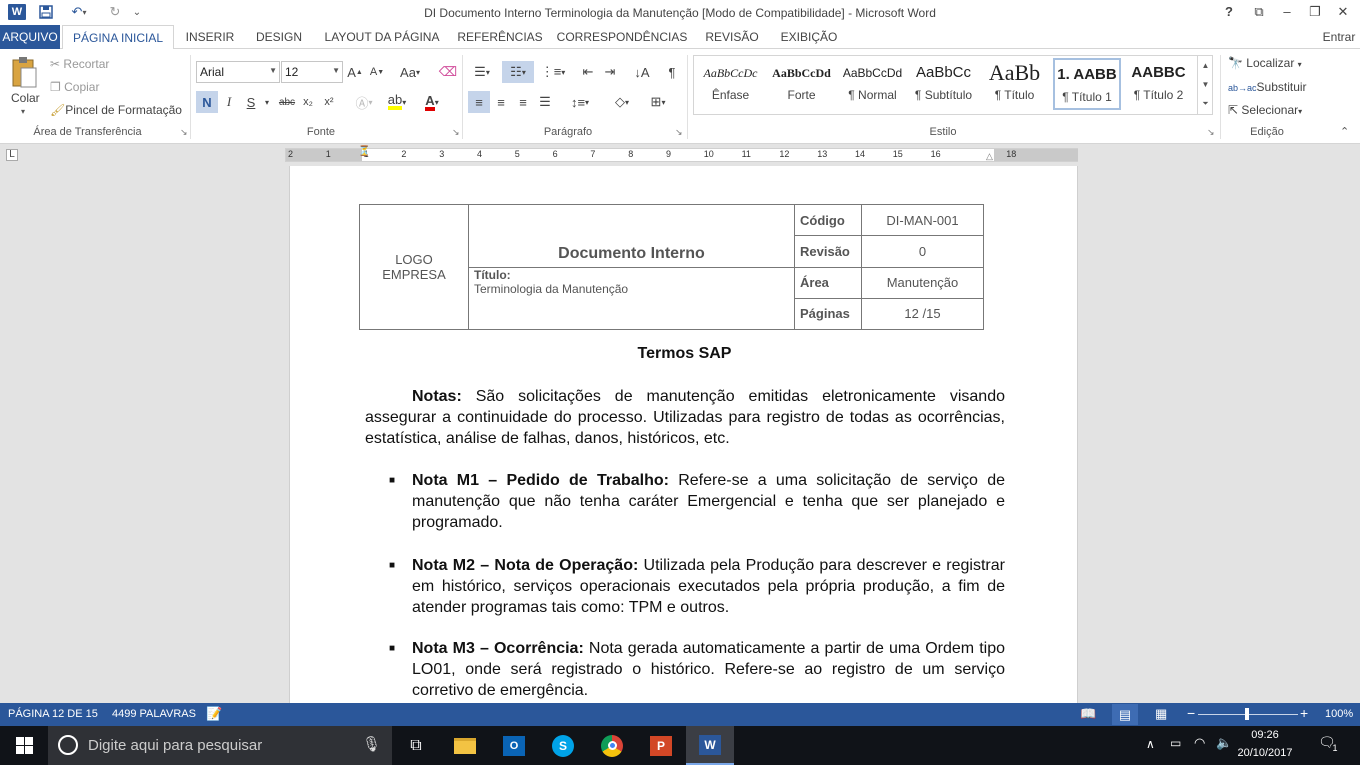 This screenshot has width=1360, height=765. Describe the element at coordinates (355, 72) in the screenshot. I see `grow-font-icon: A ▲` at that location.